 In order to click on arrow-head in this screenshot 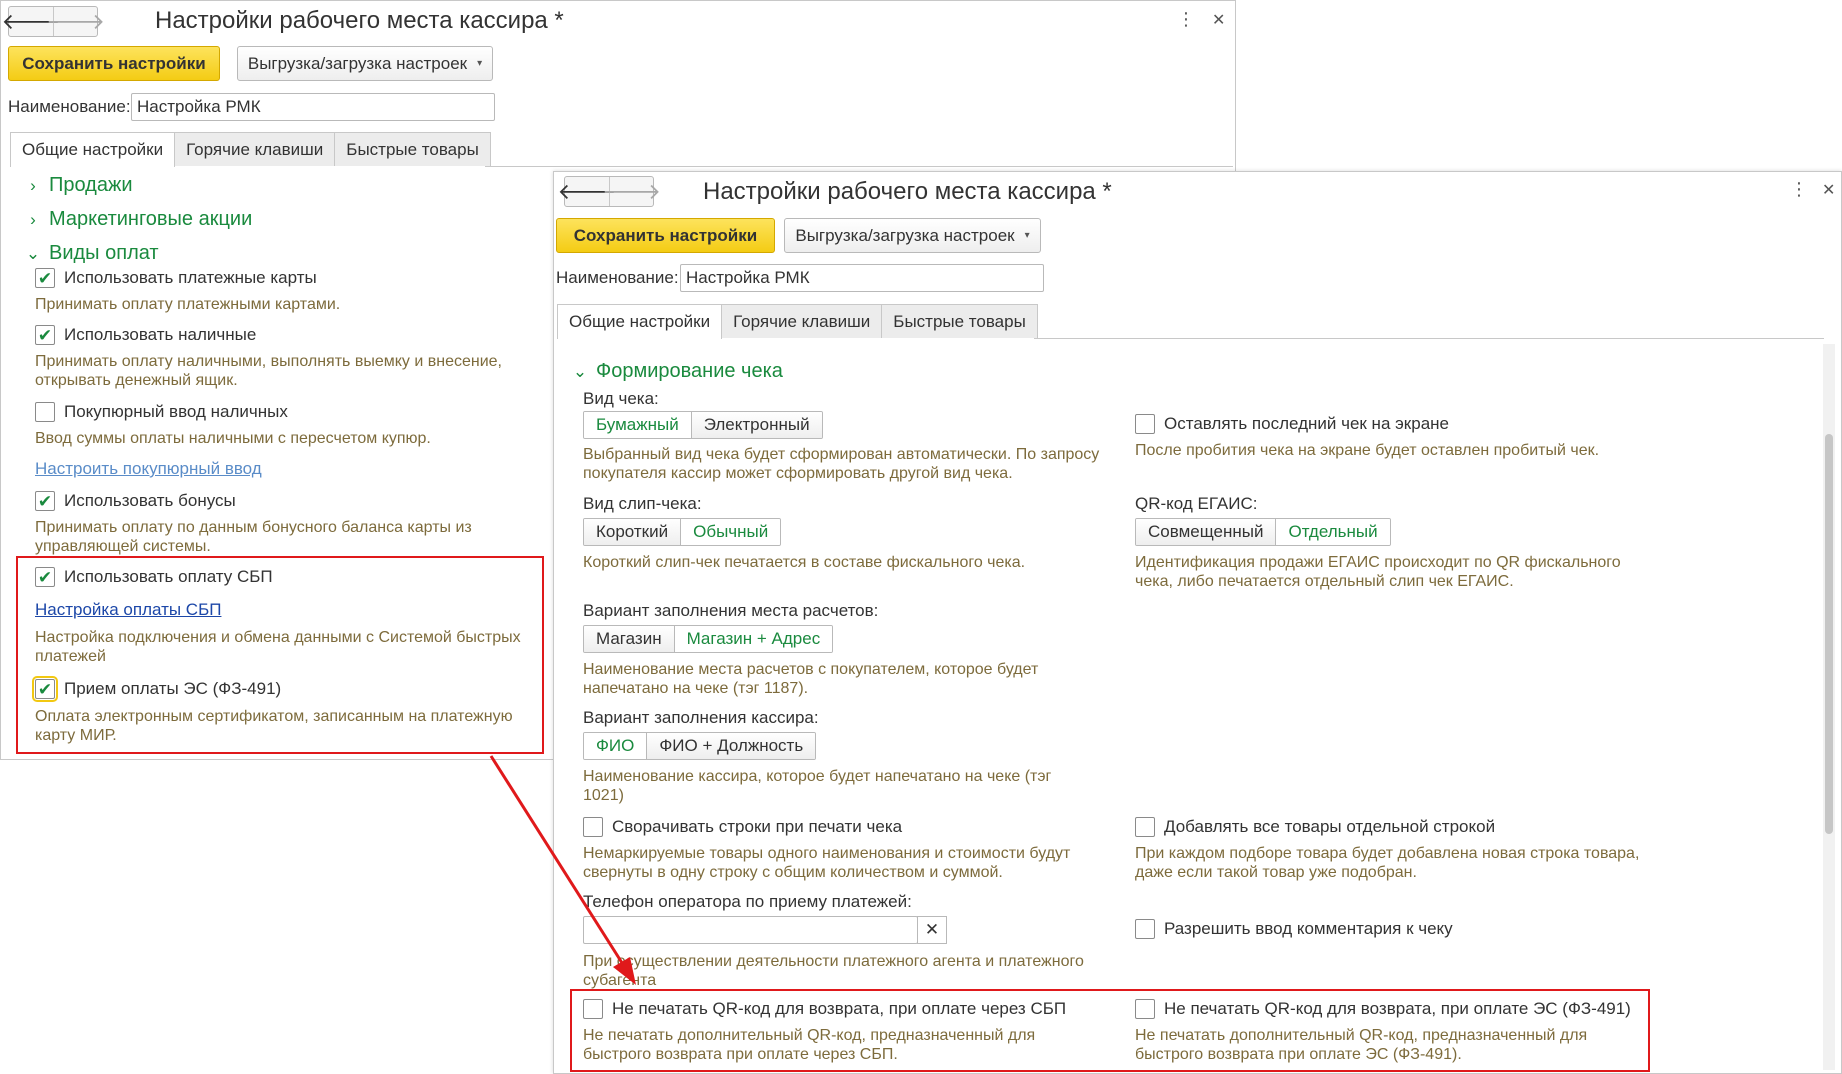, I will do `click(624, 971)`.